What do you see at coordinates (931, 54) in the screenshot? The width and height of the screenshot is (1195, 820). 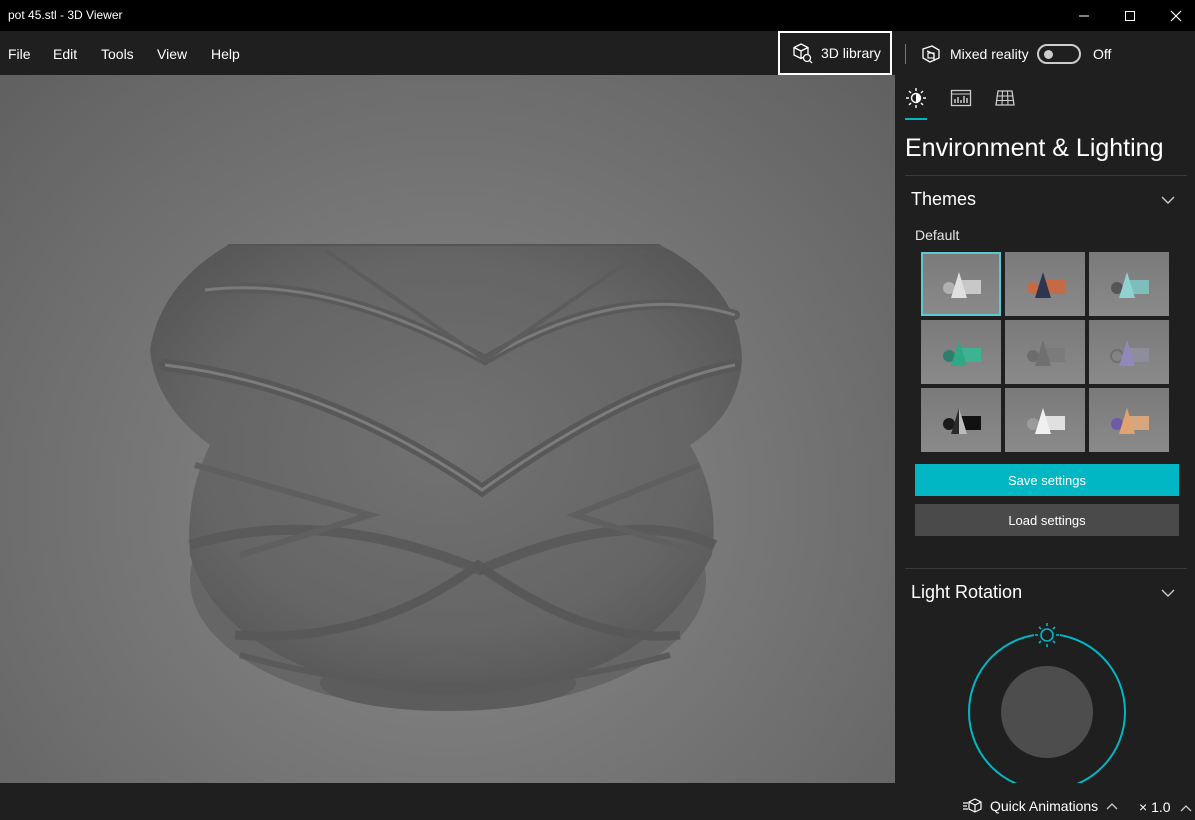 I see `mixed-reality-icon` at bounding box center [931, 54].